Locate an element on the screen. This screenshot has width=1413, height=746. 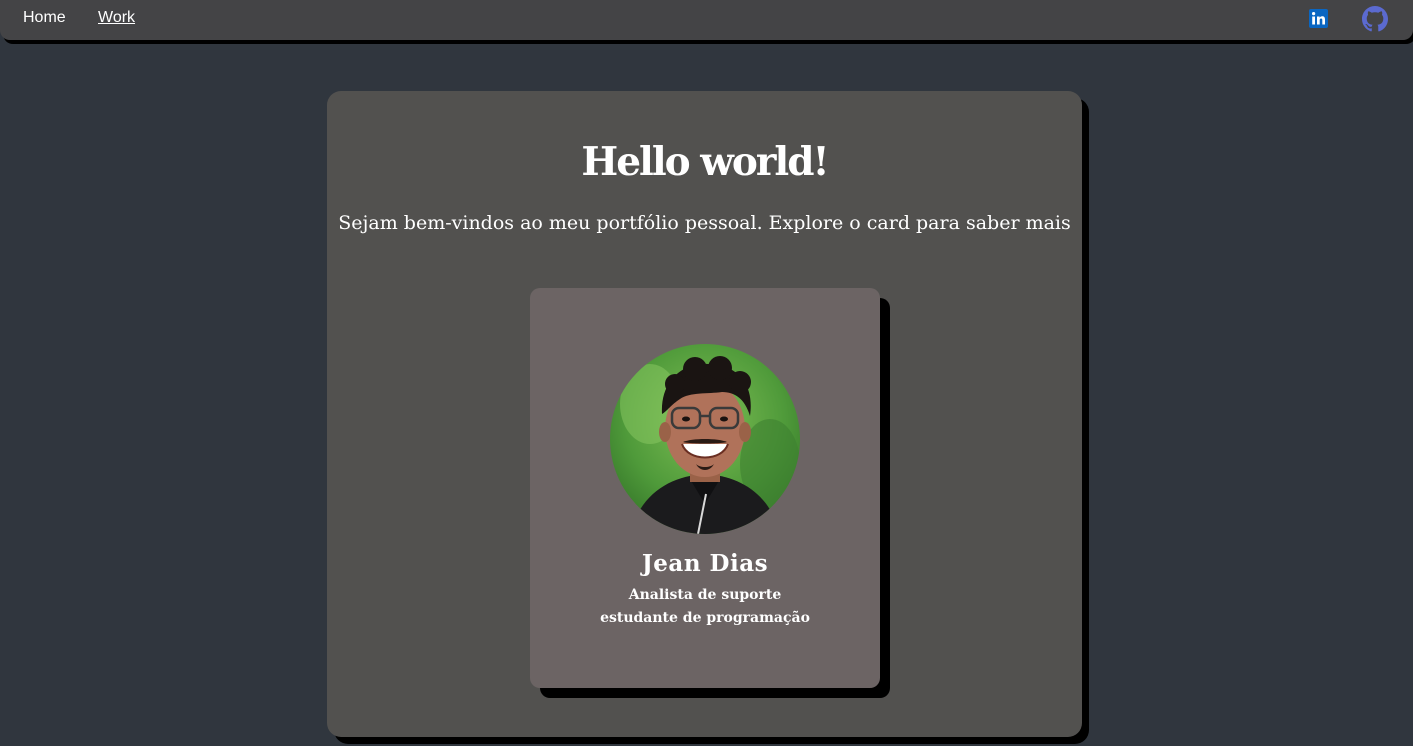
avatar is located at coordinates (705, 439).